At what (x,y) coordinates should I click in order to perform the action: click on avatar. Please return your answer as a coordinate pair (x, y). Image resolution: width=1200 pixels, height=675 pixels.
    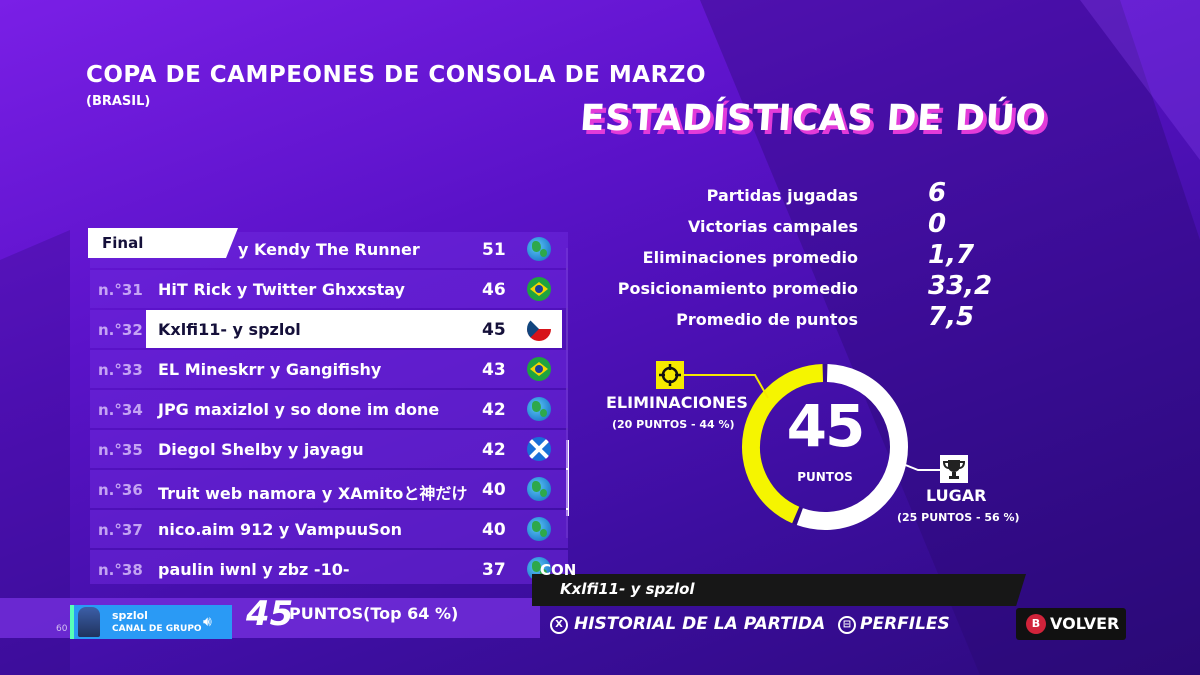
    Looking at the image, I should click on (89, 622).